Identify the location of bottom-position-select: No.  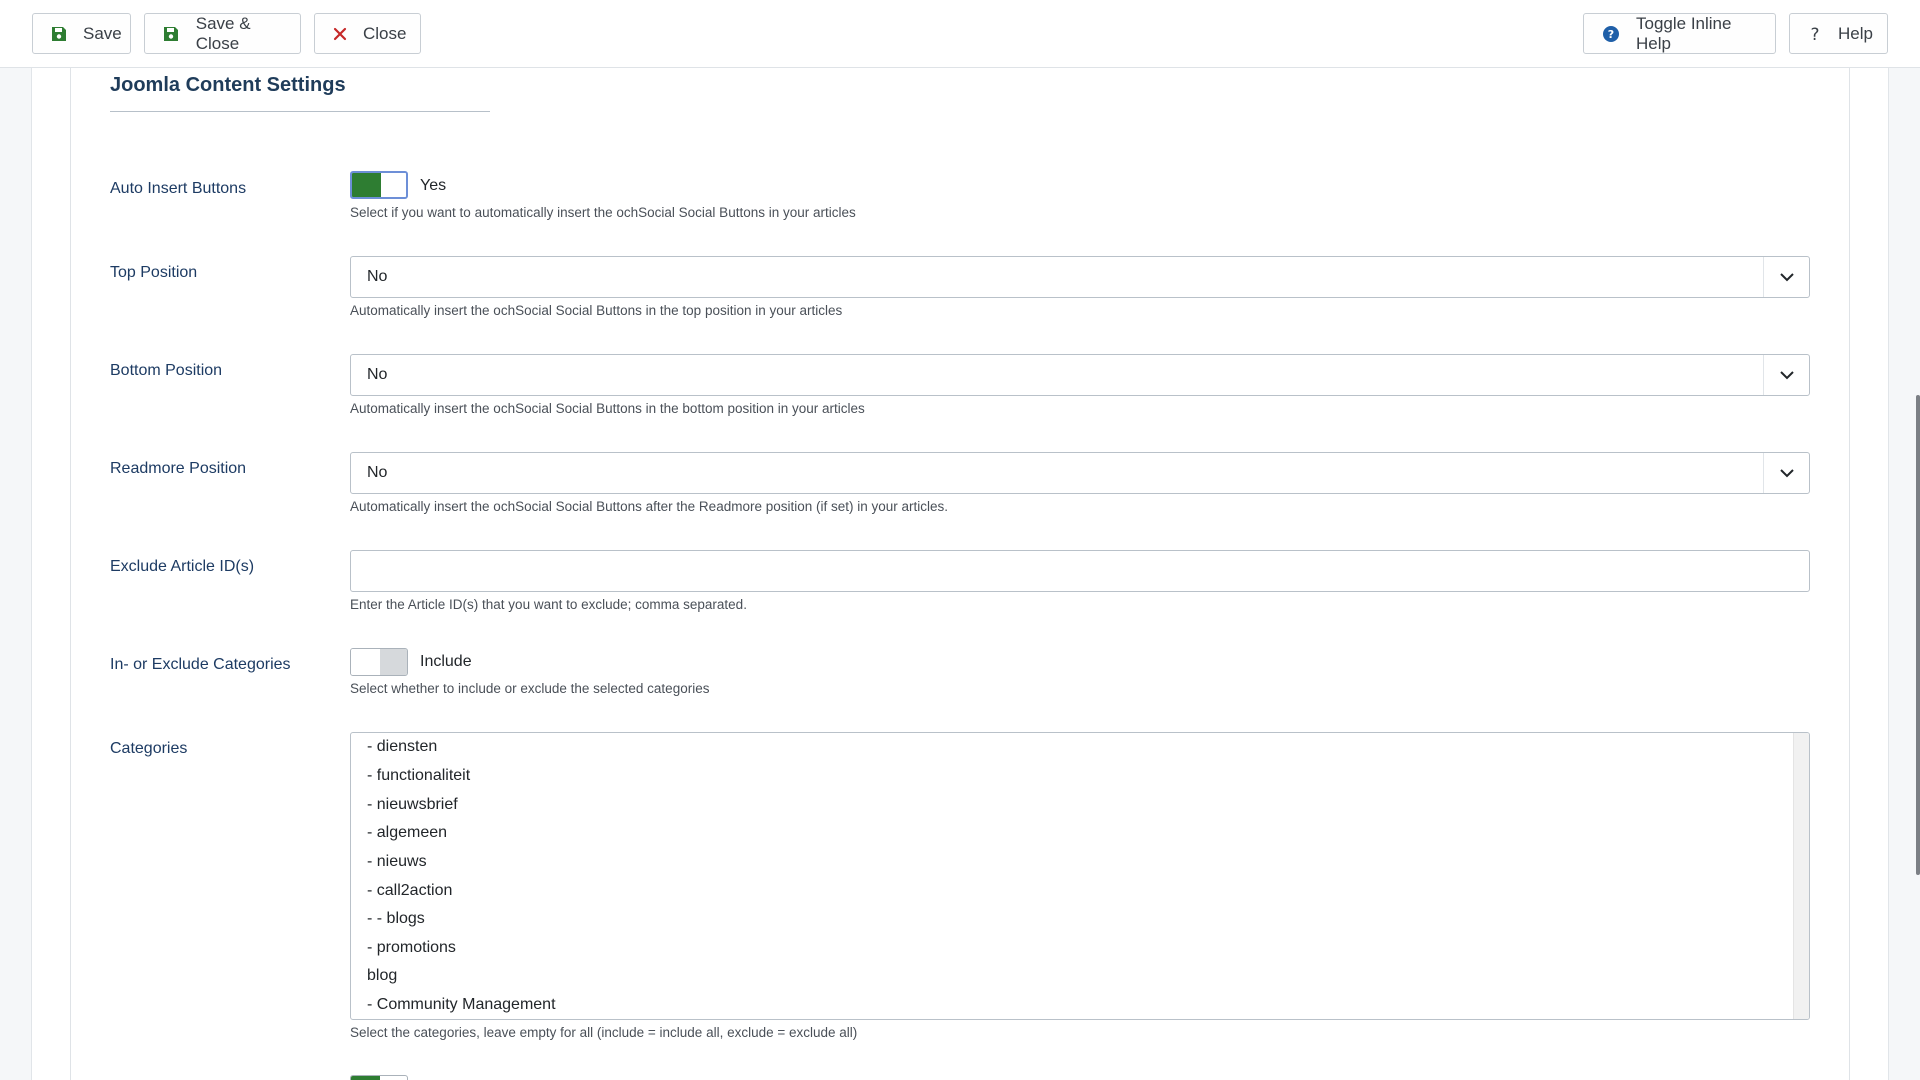
(1080, 375).